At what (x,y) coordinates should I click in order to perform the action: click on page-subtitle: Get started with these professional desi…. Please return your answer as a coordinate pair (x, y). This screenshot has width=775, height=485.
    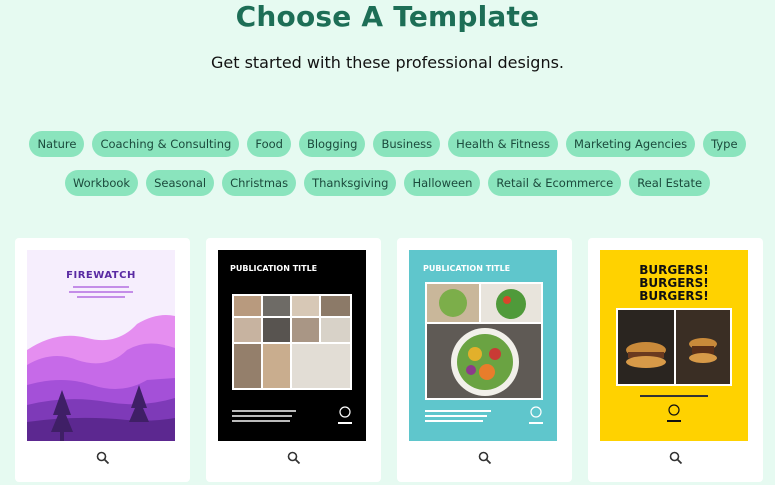
    Looking at the image, I should click on (387, 62).